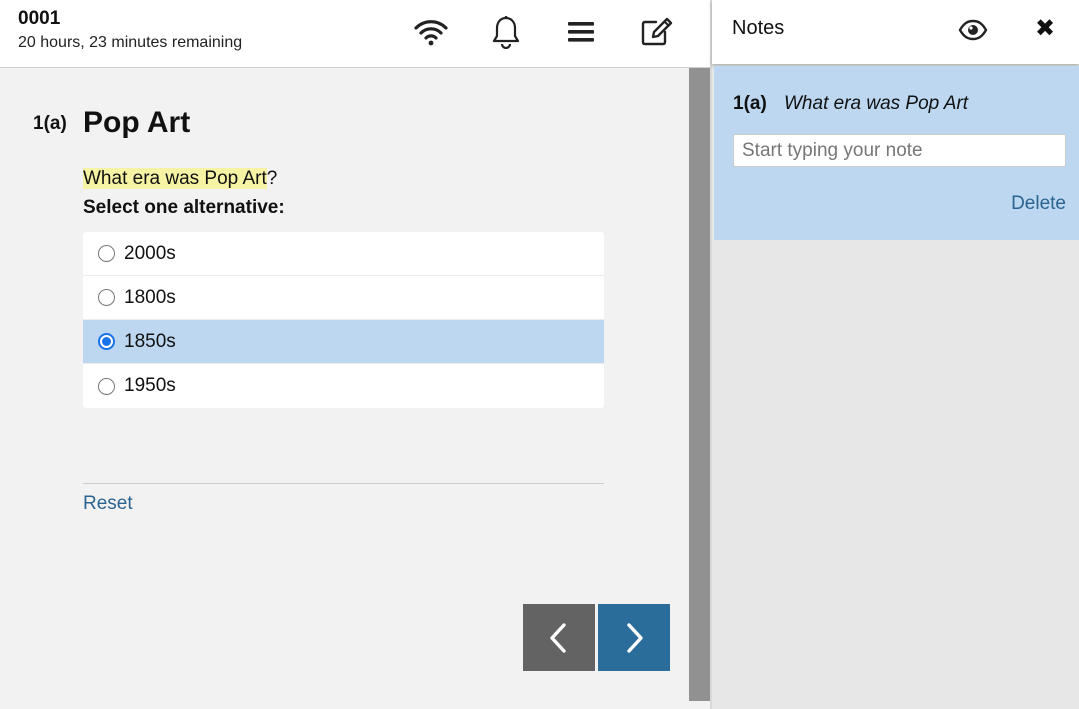  What do you see at coordinates (106, 341) in the screenshot?
I see `radio-button-selected` at bounding box center [106, 341].